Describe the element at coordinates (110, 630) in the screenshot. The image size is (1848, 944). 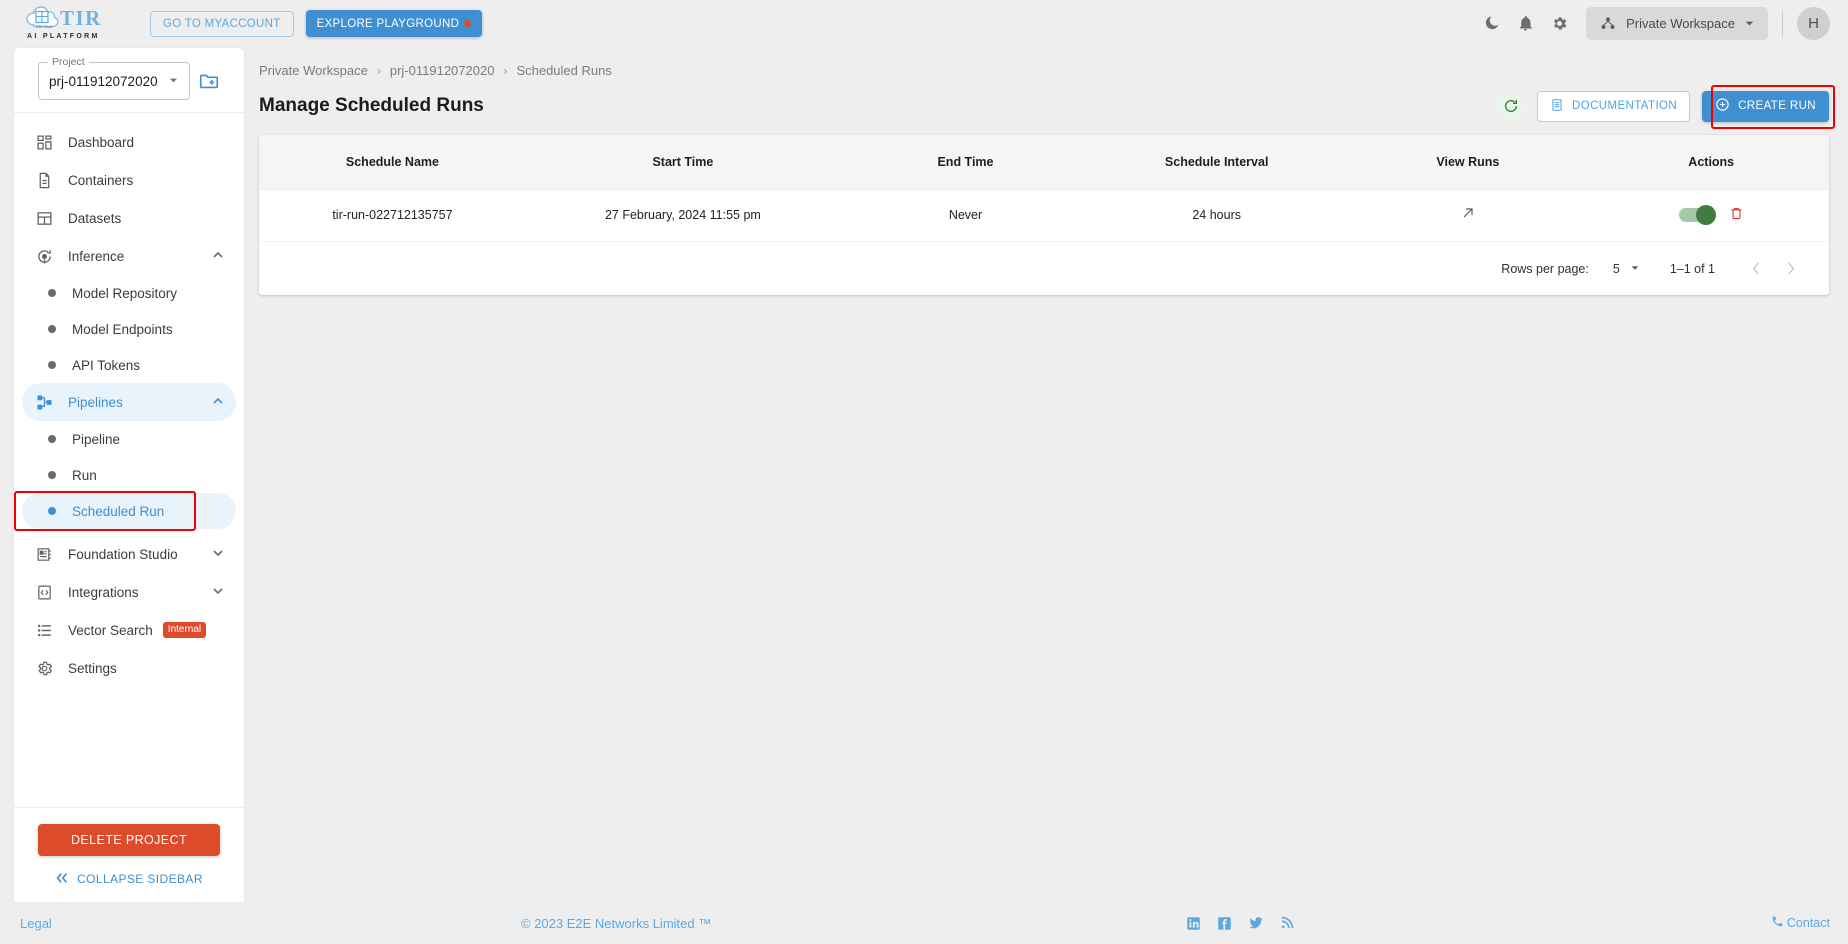
I see `sidebar-item-label: Vector Search` at that location.